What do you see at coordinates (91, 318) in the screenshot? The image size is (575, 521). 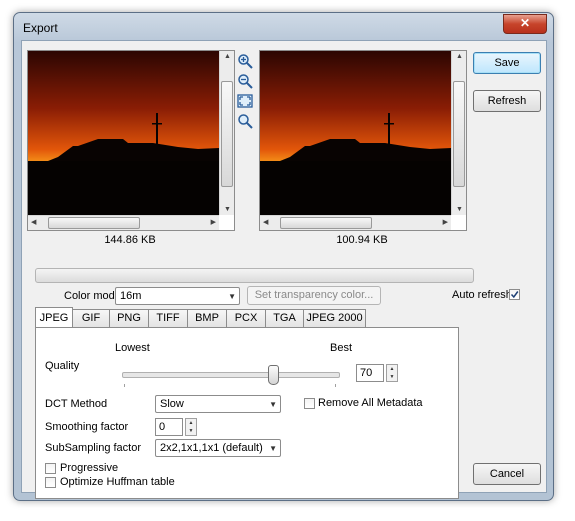 I see `tab-gif: GIF` at bounding box center [91, 318].